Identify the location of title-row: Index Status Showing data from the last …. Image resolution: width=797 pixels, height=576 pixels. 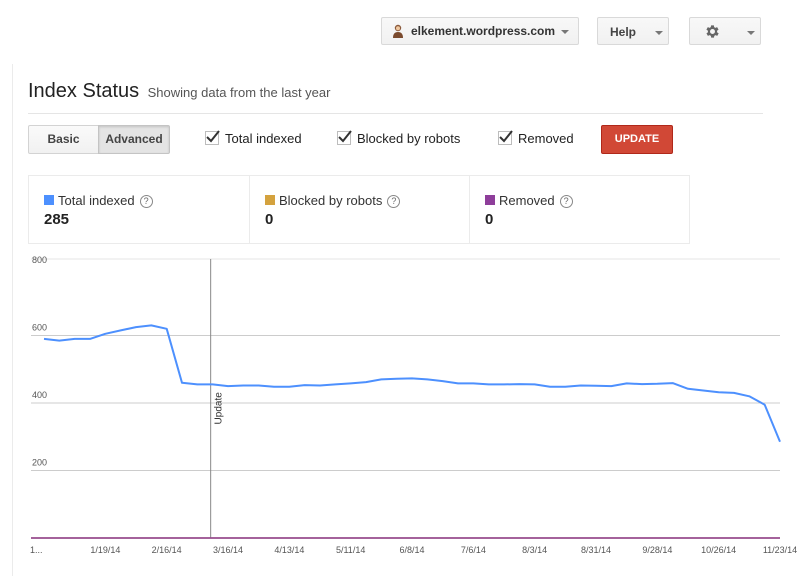
(179, 95).